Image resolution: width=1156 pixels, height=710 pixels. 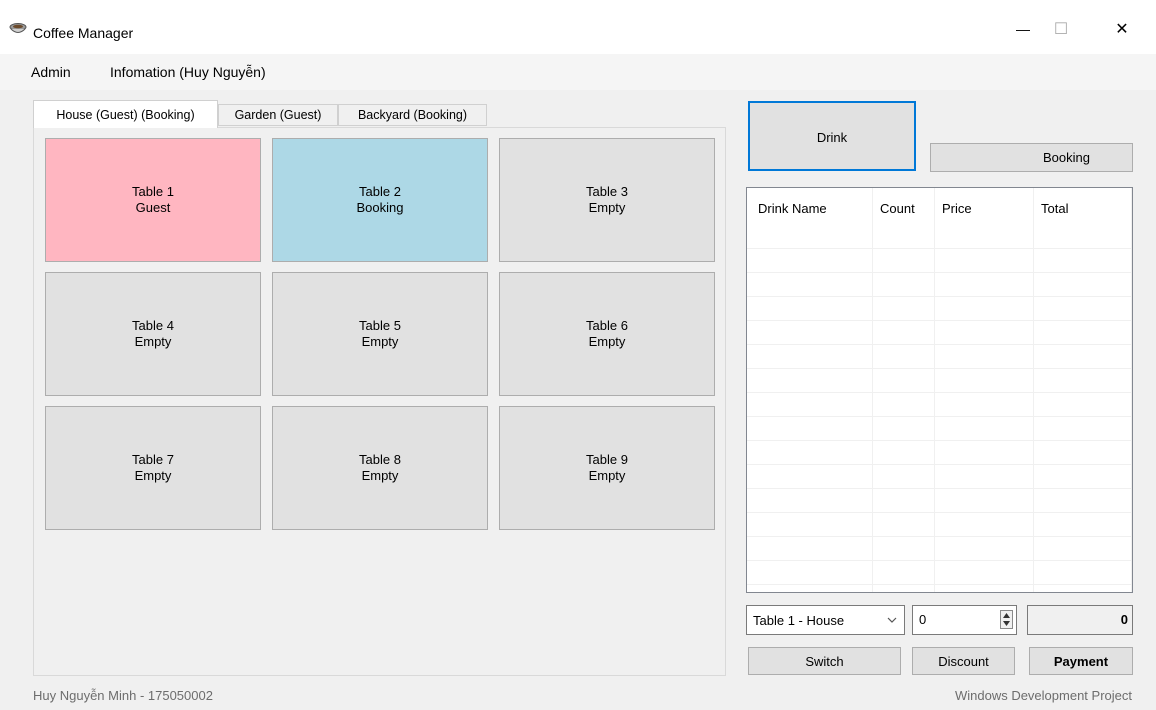 I want to click on switch-label: Switch, so click(x=824, y=661).